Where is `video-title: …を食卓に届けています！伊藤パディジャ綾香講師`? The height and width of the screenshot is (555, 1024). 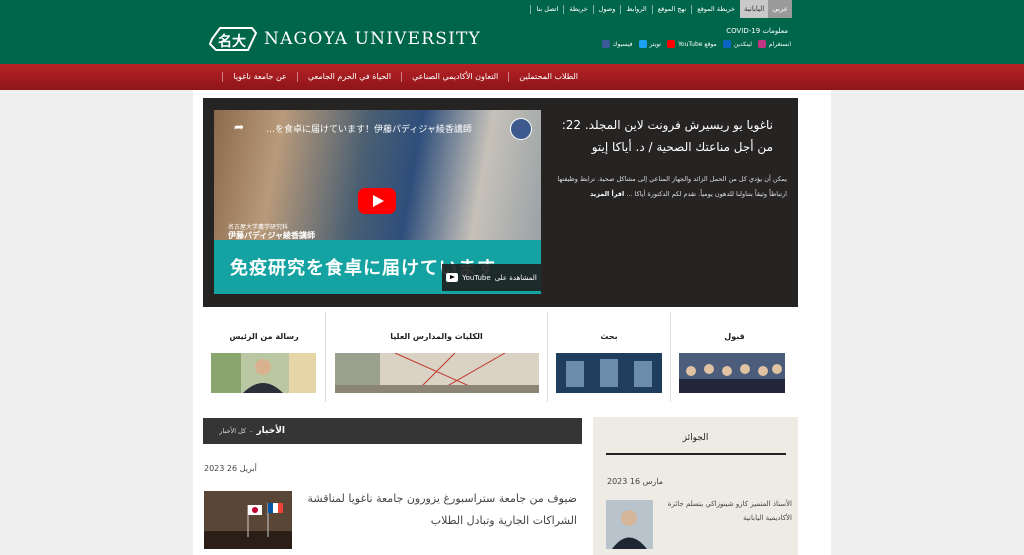
video-title: …を食卓に届けています！伊藤パディジャ綾香講師 is located at coordinates (369, 128).